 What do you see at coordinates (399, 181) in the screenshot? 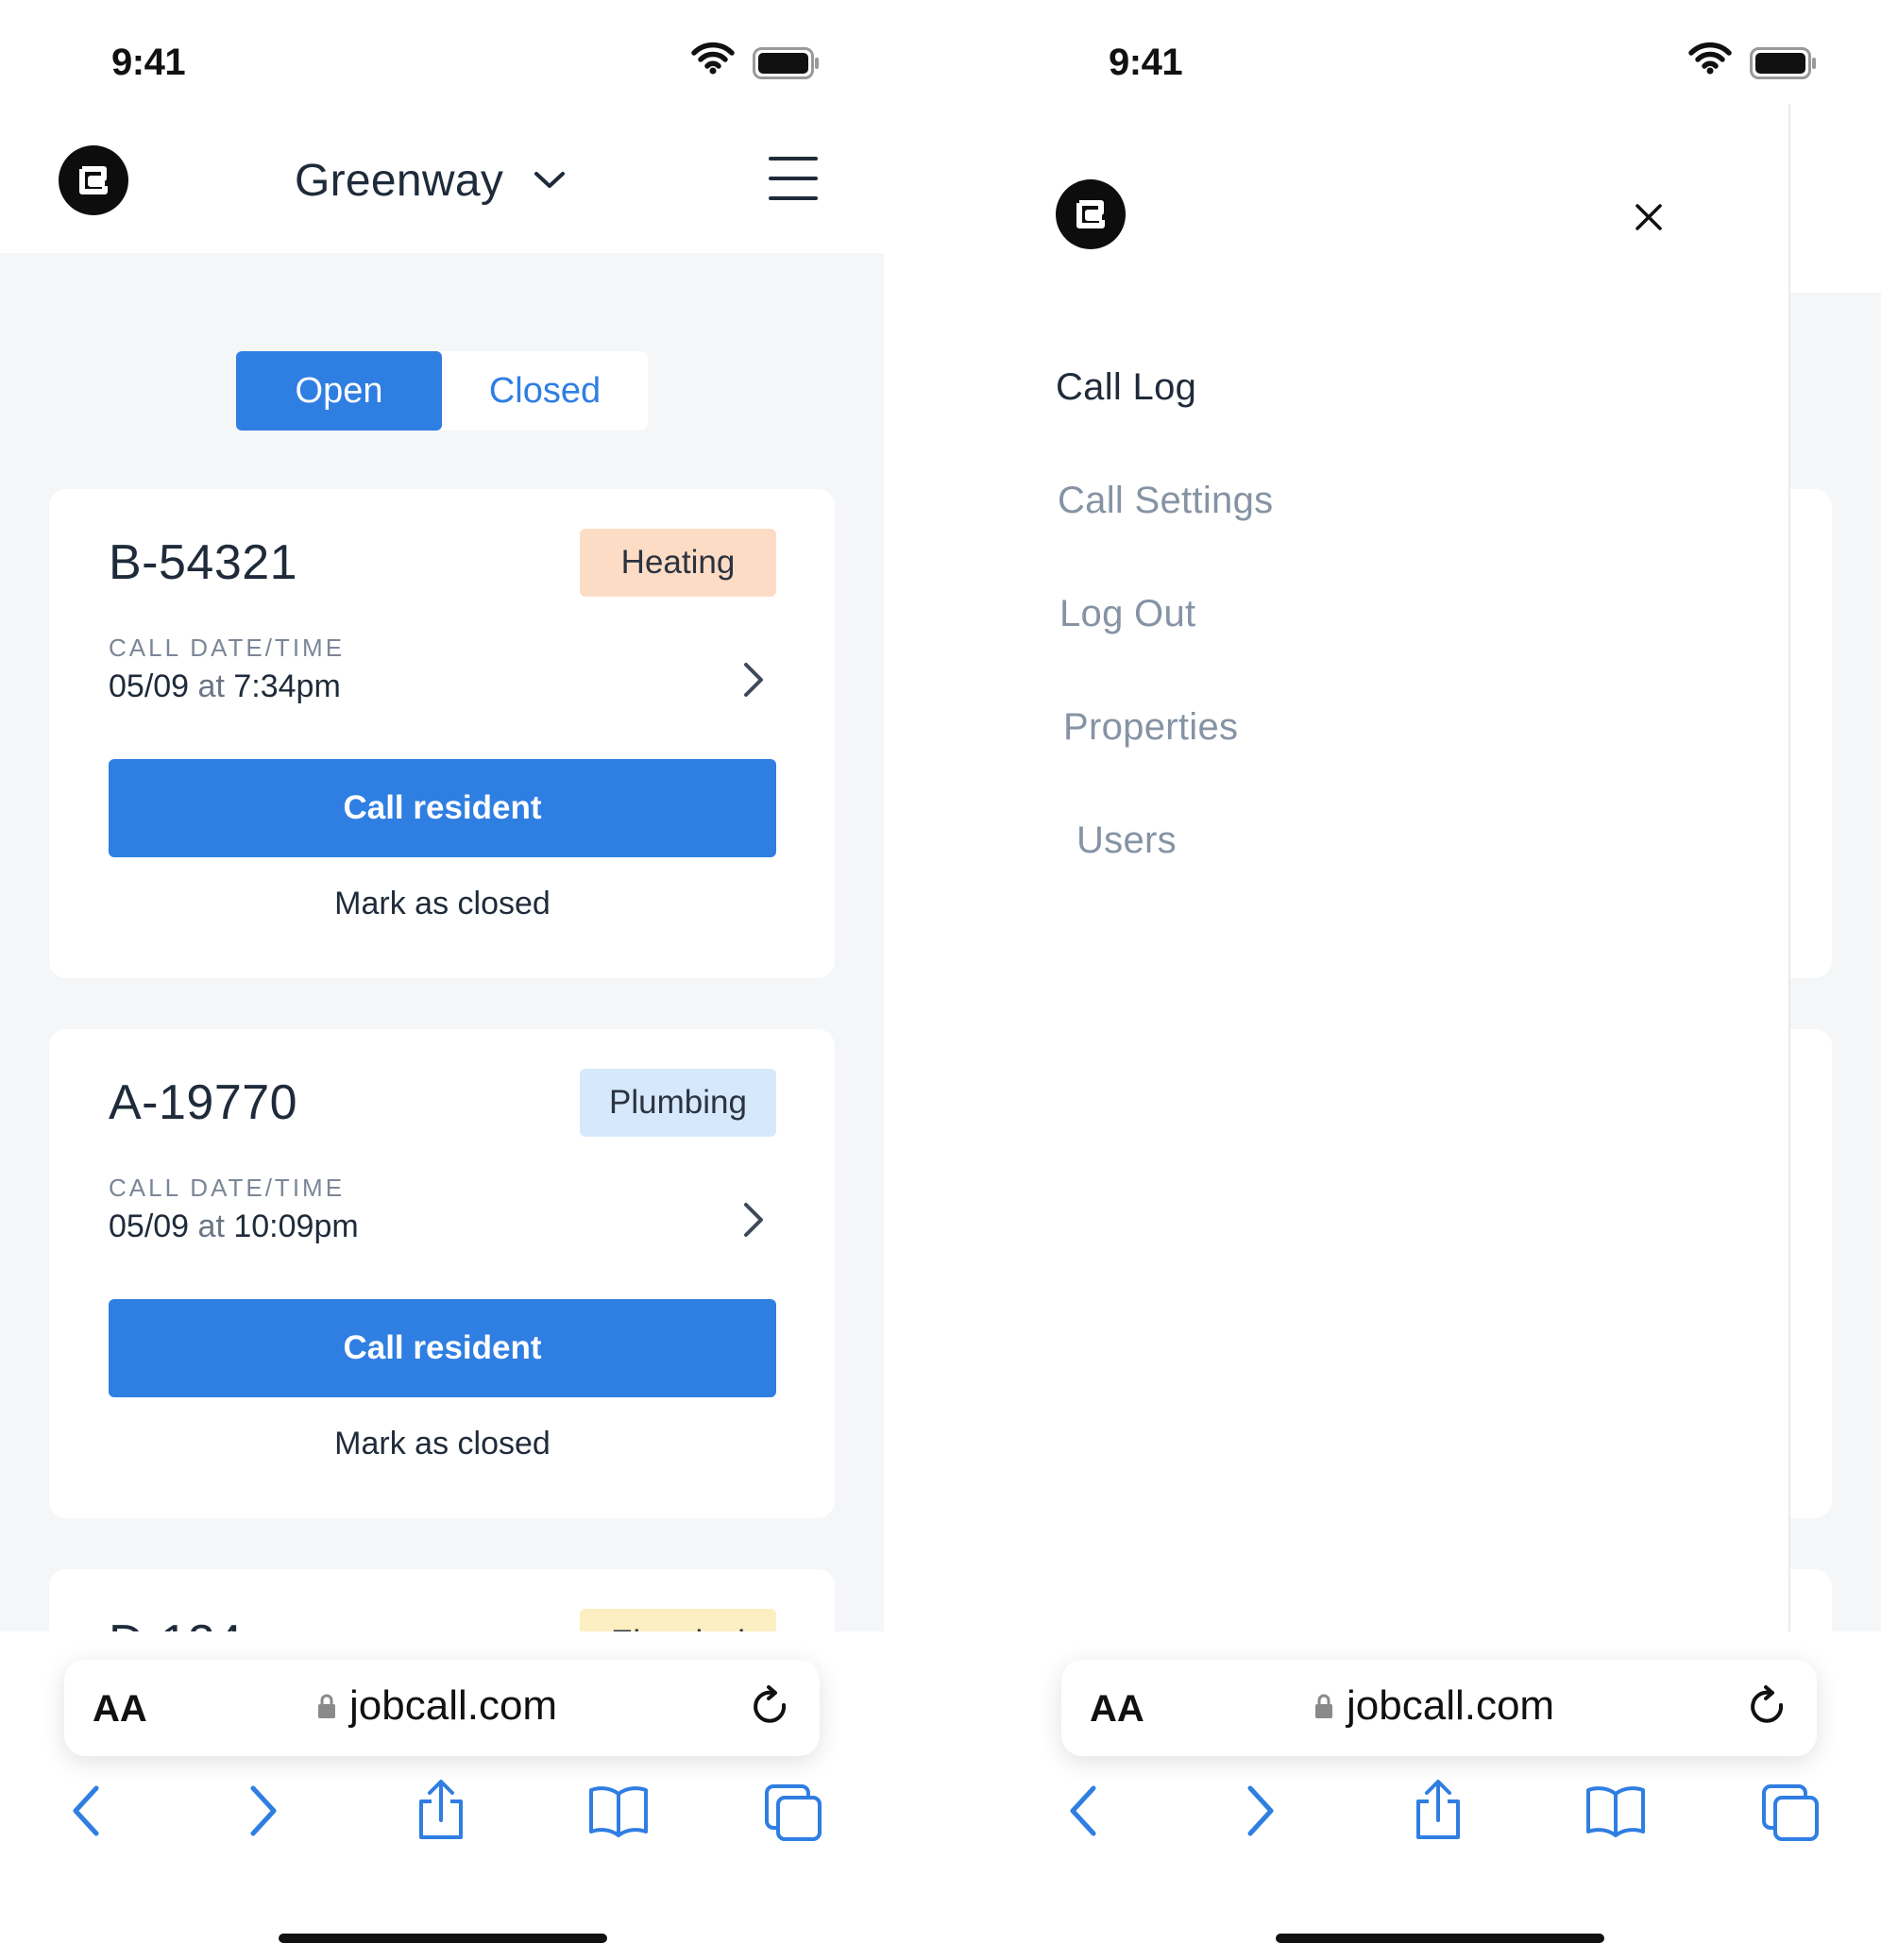
I see `property-name: Greenway` at bounding box center [399, 181].